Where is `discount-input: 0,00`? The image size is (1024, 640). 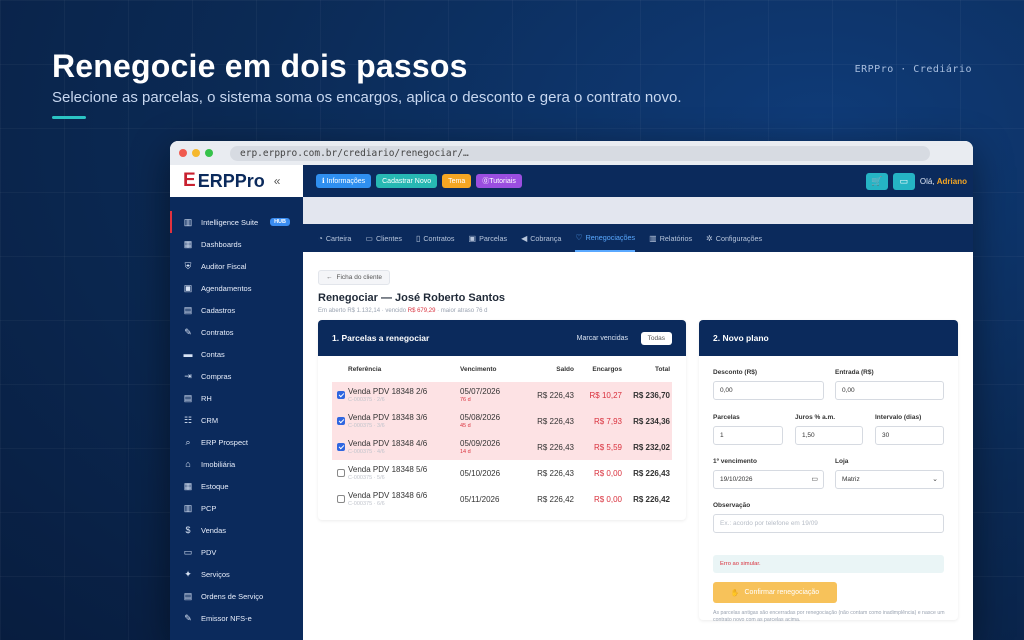
discount-input: 0,00 is located at coordinates (768, 390).